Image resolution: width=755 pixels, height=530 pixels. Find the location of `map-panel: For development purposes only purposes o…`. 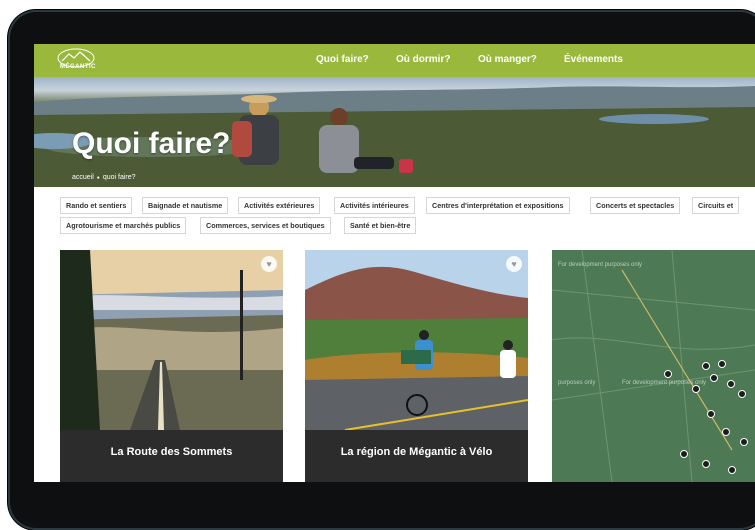

map-panel: For development purposes only purposes o… is located at coordinates (653, 366).